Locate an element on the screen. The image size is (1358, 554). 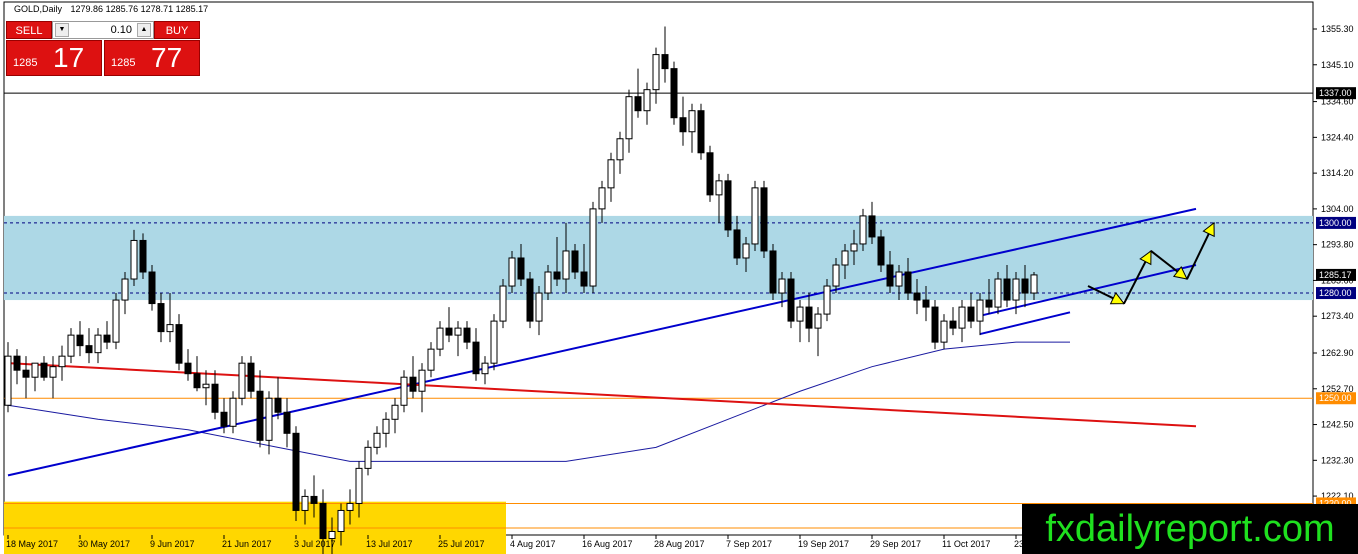
y-tick-label: 1293.80 is located at coordinates (1337, 245).